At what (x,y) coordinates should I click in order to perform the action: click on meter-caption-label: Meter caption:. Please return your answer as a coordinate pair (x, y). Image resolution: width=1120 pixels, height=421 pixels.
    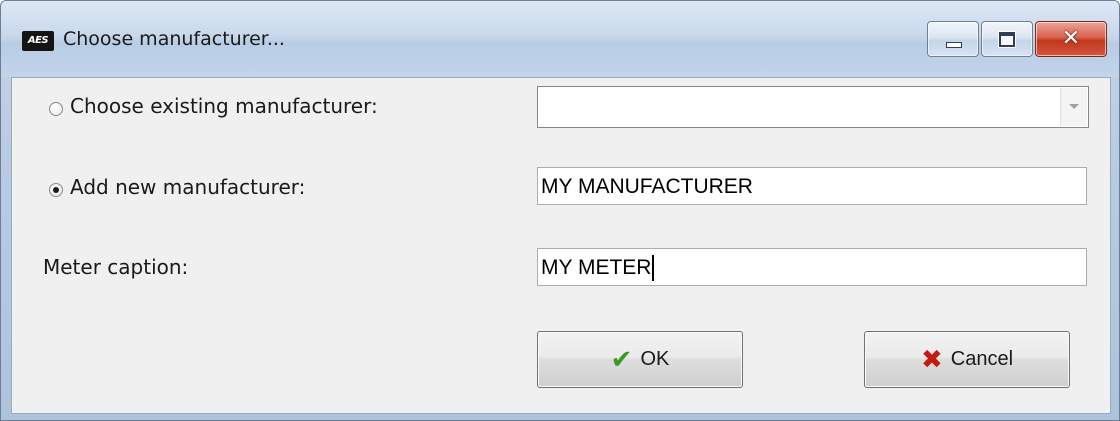
    Looking at the image, I should click on (116, 267).